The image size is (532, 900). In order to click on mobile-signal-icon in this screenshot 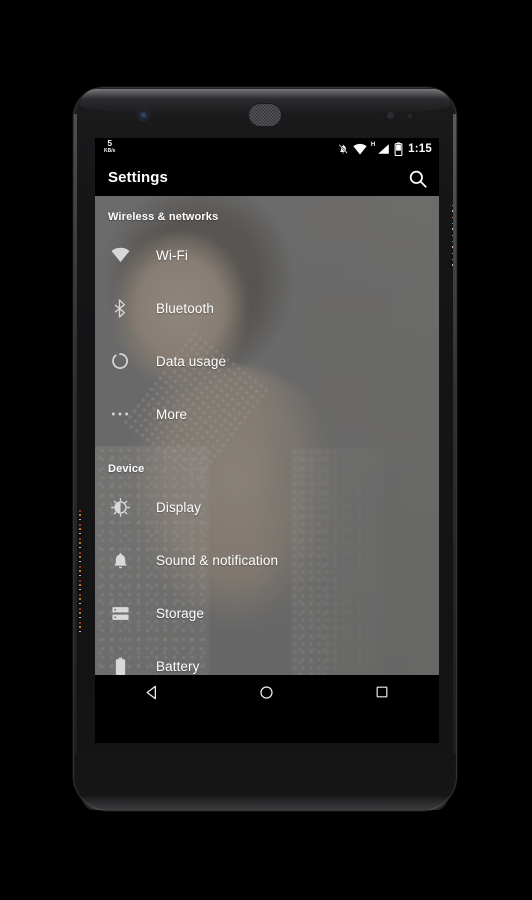, I will do `click(383, 149)`.